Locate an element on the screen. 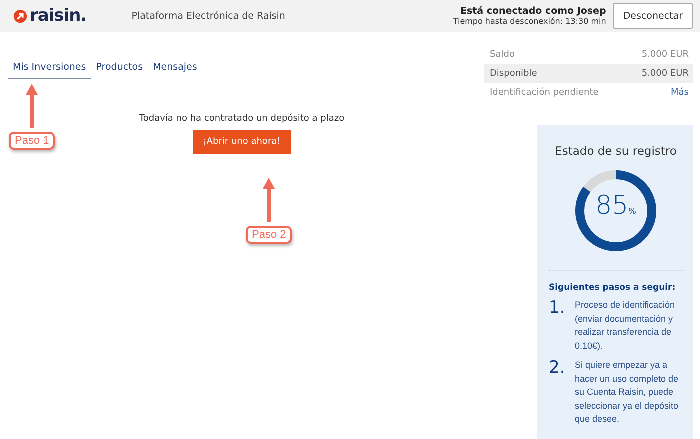 This screenshot has height=439, width=700. user-status: Está conectado como Josep is located at coordinates (533, 11).